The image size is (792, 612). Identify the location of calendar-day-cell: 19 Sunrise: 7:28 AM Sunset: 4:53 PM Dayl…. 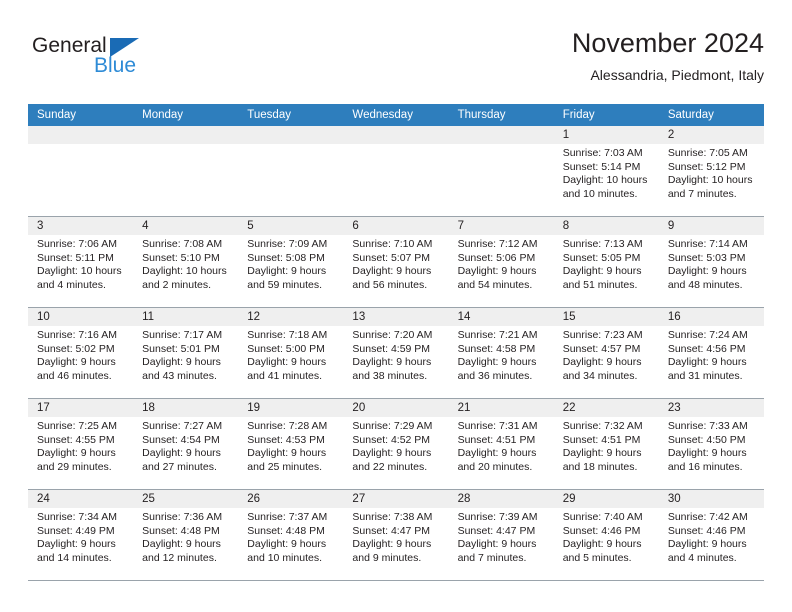
(291, 444).